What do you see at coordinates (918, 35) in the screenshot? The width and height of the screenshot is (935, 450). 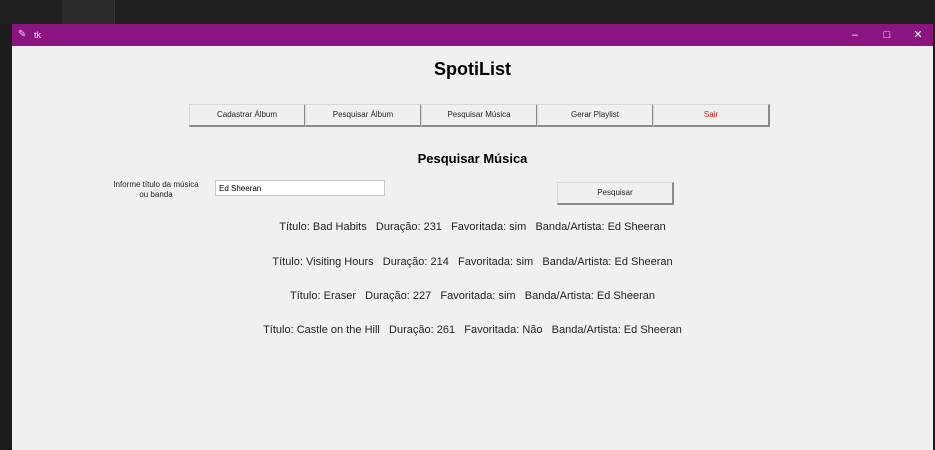 I see `close-button: ✕` at bounding box center [918, 35].